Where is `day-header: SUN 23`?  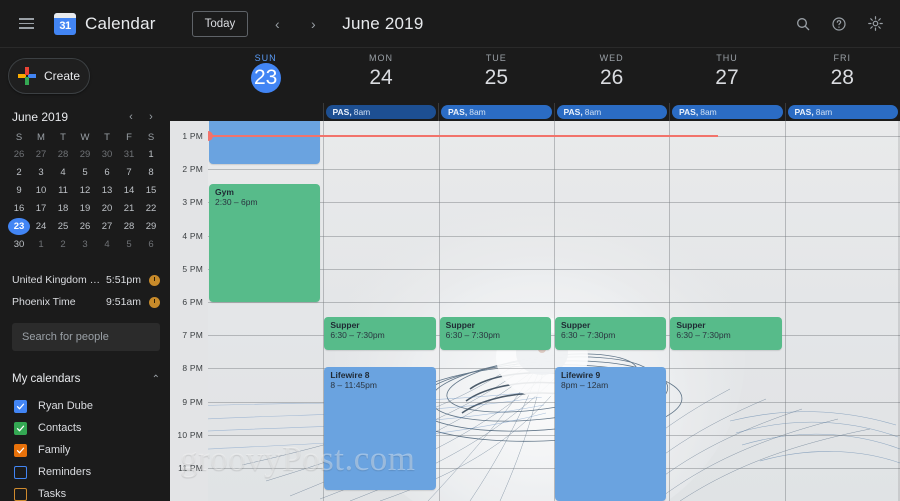 day-header: SUN 23 is located at coordinates (265, 75).